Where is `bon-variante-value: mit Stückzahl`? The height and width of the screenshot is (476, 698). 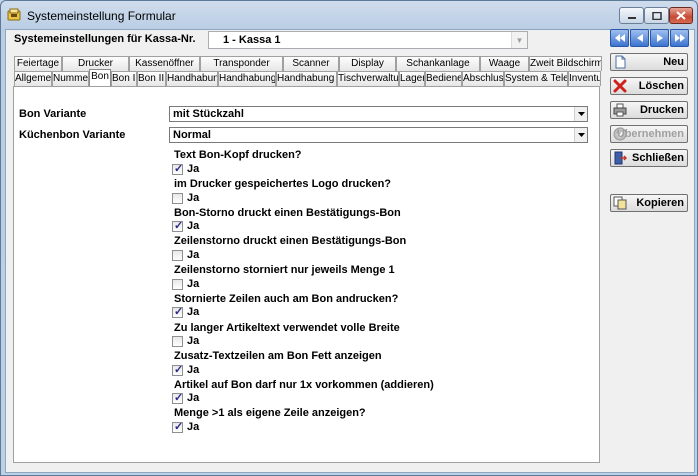 bon-variante-value: mit Stückzahl is located at coordinates (208, 114).